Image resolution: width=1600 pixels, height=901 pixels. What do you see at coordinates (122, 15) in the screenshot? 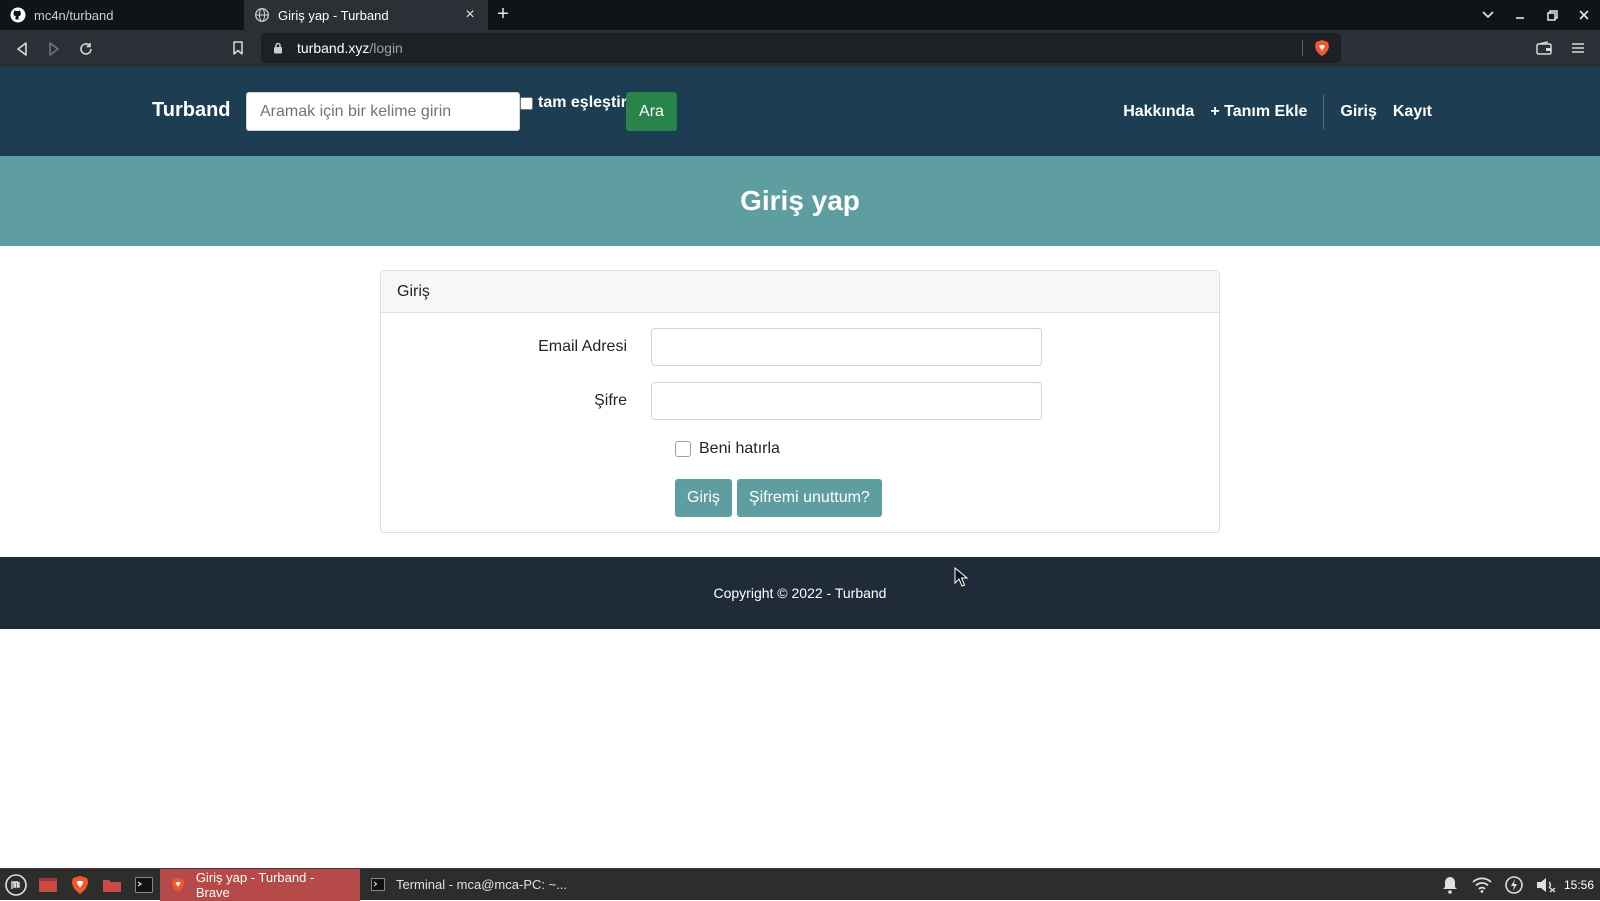
I see `tab-github: mc4n/turband` at bounding box center [122, 15].